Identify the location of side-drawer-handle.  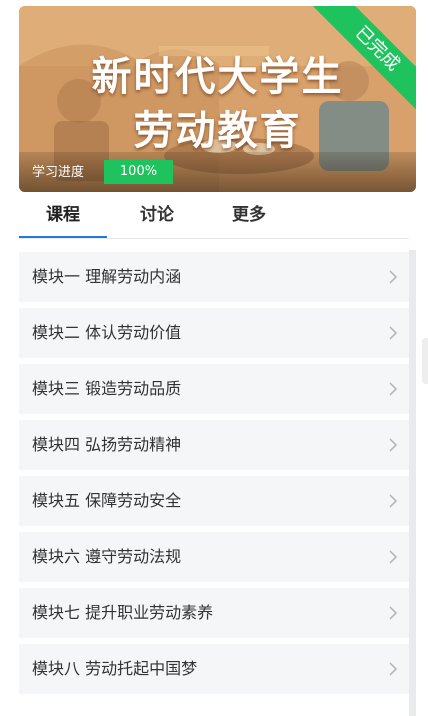
(425, 361).